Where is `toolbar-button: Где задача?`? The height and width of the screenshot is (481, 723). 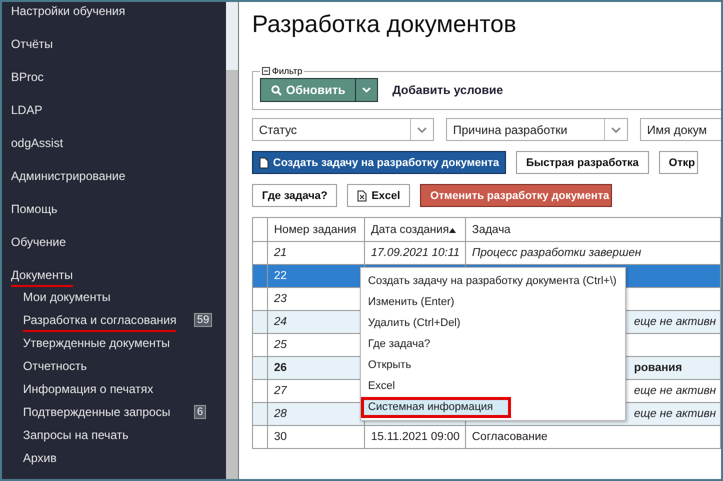 toolbar-button: Где задача? is located at coordinates (295, 195).